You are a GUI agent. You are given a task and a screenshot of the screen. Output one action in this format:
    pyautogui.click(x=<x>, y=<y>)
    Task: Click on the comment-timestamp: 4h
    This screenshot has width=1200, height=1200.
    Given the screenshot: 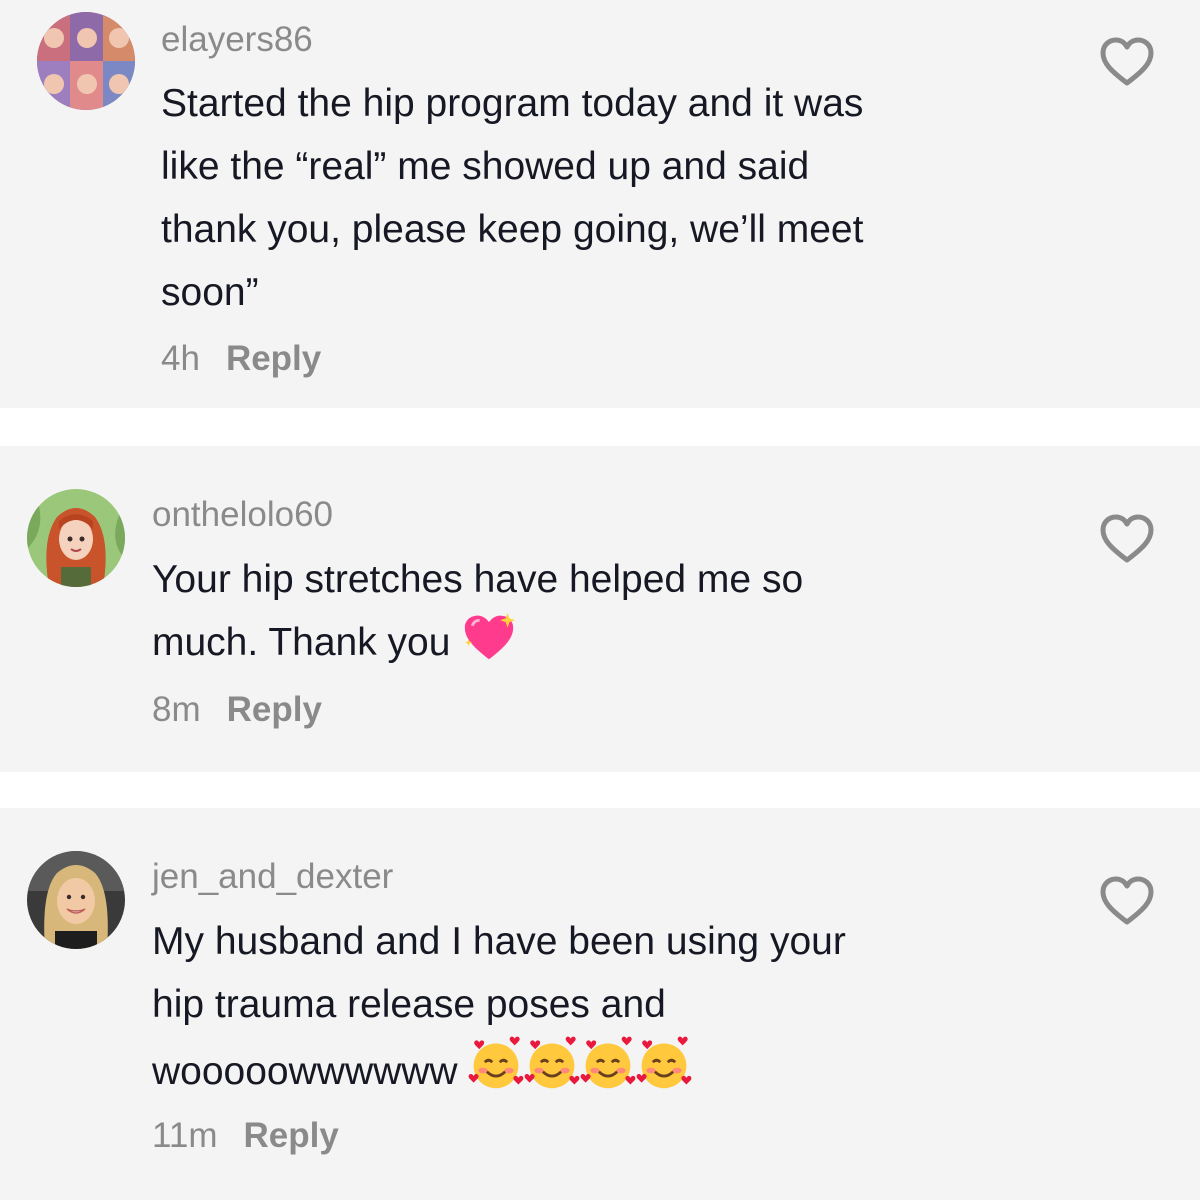 What is the action you would take?
    pyautogui.click(x=180, y=358)
    